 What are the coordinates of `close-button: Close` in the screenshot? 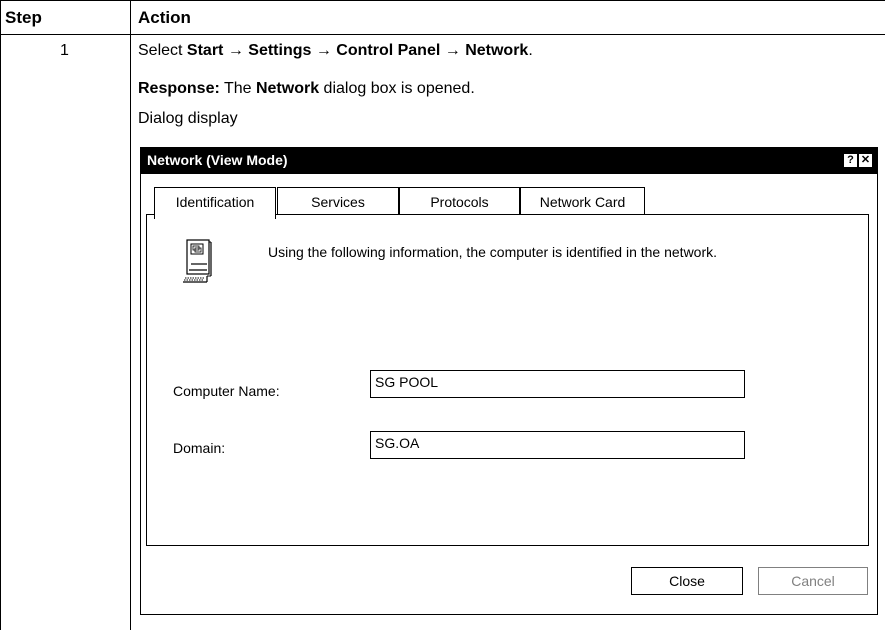 It's located at (687, 581).